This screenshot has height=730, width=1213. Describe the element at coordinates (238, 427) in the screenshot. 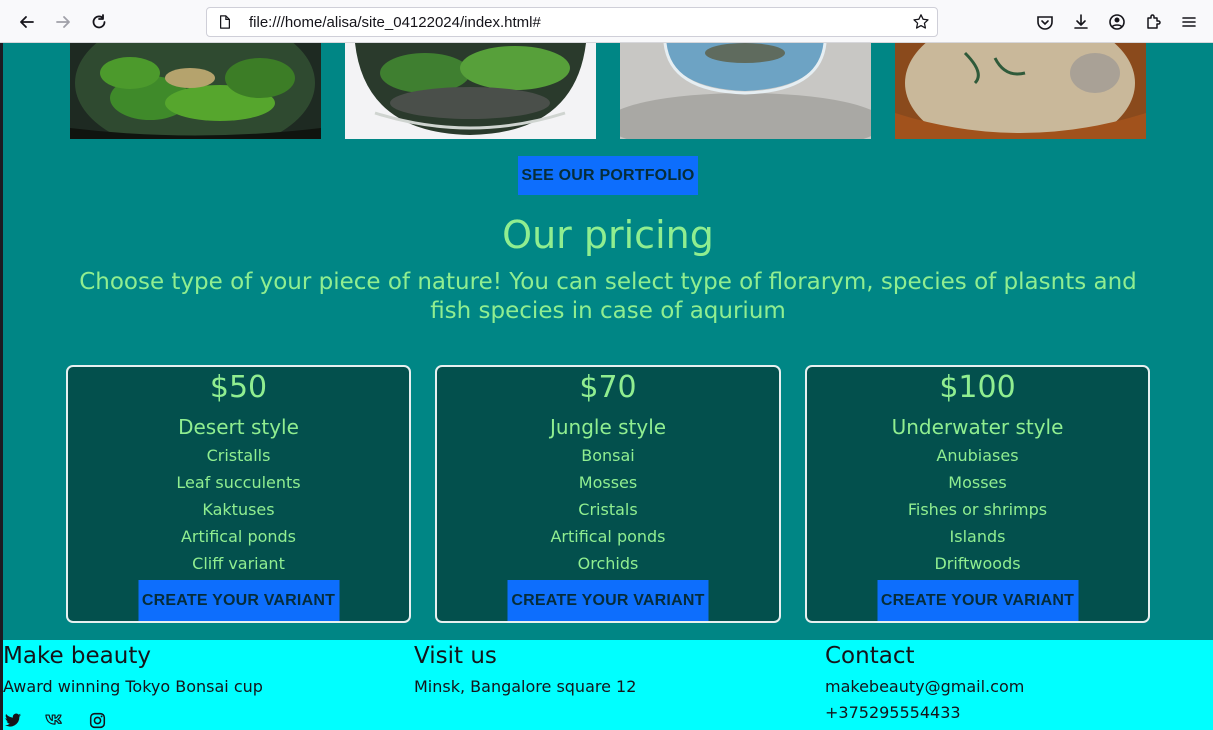

I see `card-style-name: Desert style` at that location.